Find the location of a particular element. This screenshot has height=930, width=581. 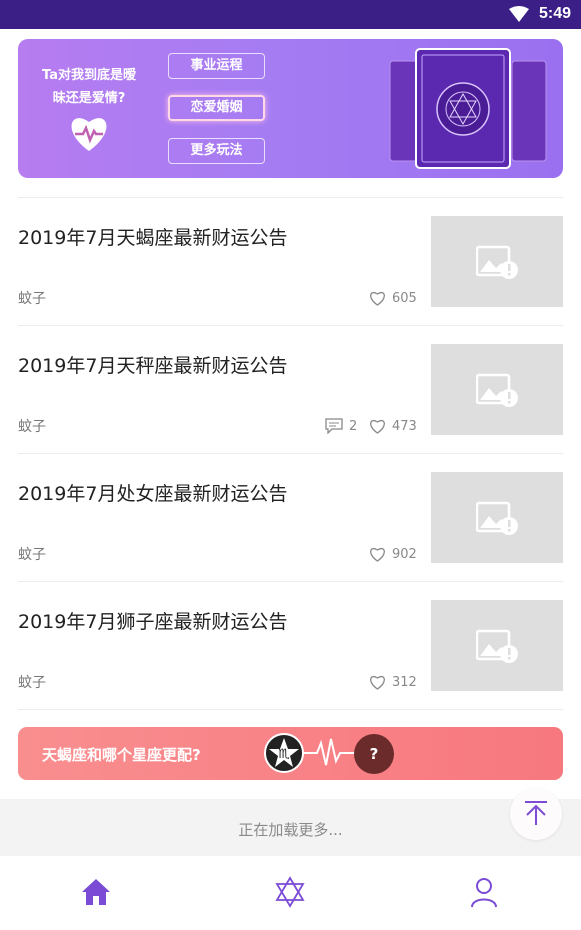

bottom-tab-bar is located at coordinates (290, 893).